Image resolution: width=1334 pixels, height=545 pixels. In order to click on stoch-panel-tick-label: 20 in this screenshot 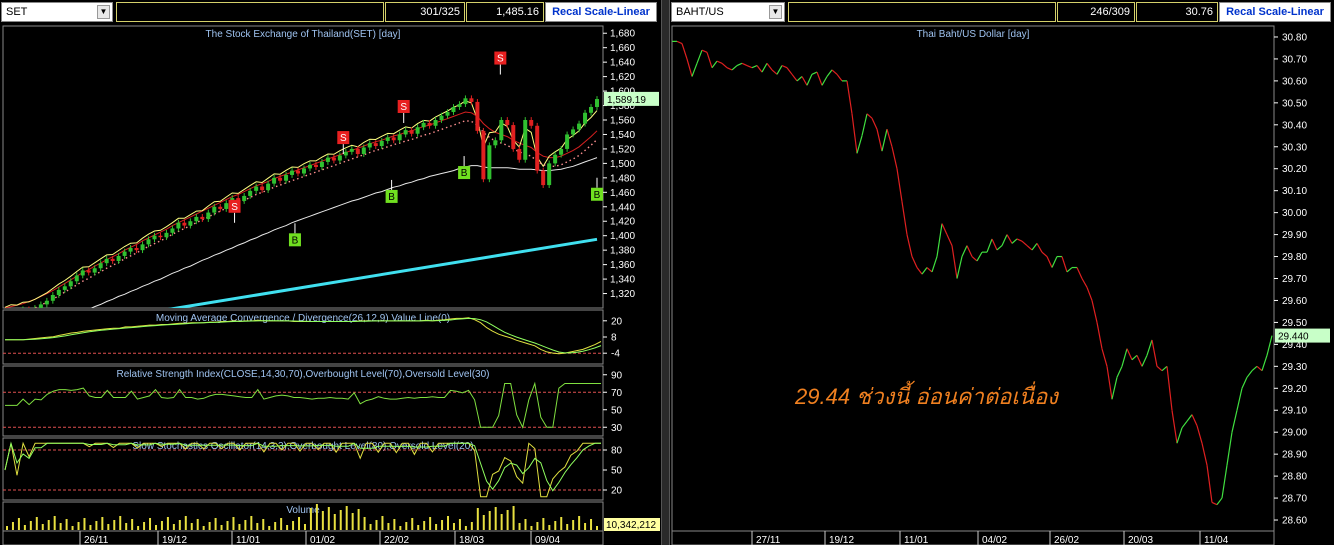, I will do `click(617, 491)`.